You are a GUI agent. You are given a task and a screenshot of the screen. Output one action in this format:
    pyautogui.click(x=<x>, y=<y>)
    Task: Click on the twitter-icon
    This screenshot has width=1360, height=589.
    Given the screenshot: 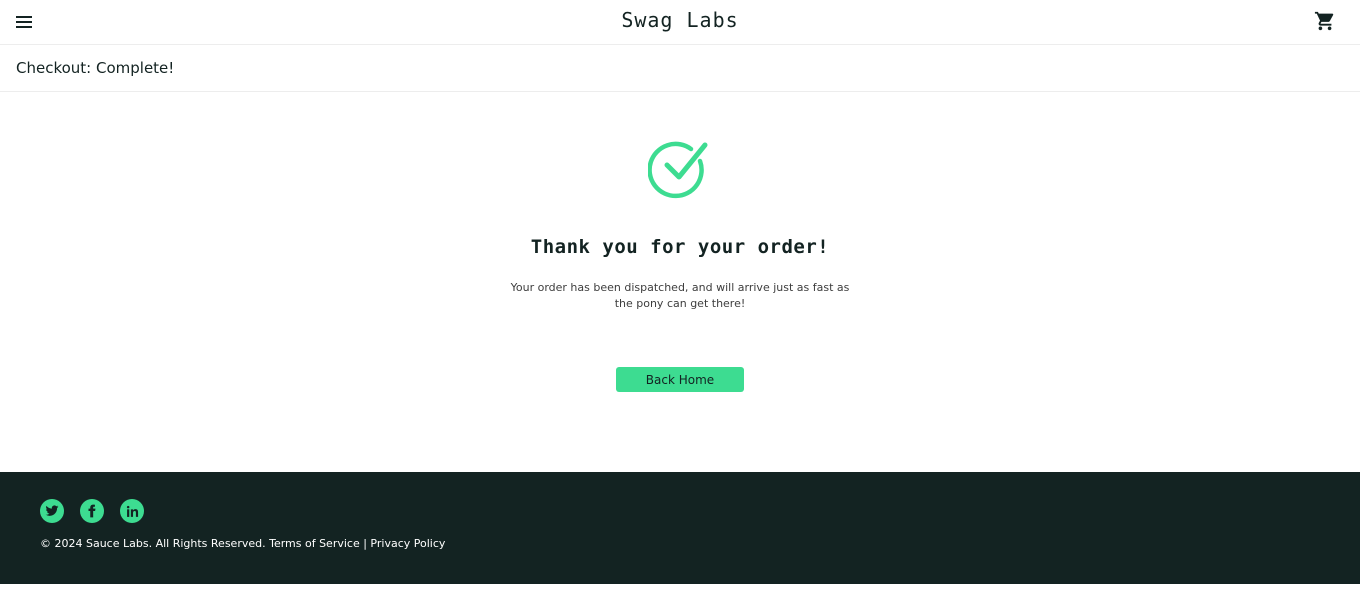 What is the action you would take?
    pyautogui.click(x=52, y=510)
    